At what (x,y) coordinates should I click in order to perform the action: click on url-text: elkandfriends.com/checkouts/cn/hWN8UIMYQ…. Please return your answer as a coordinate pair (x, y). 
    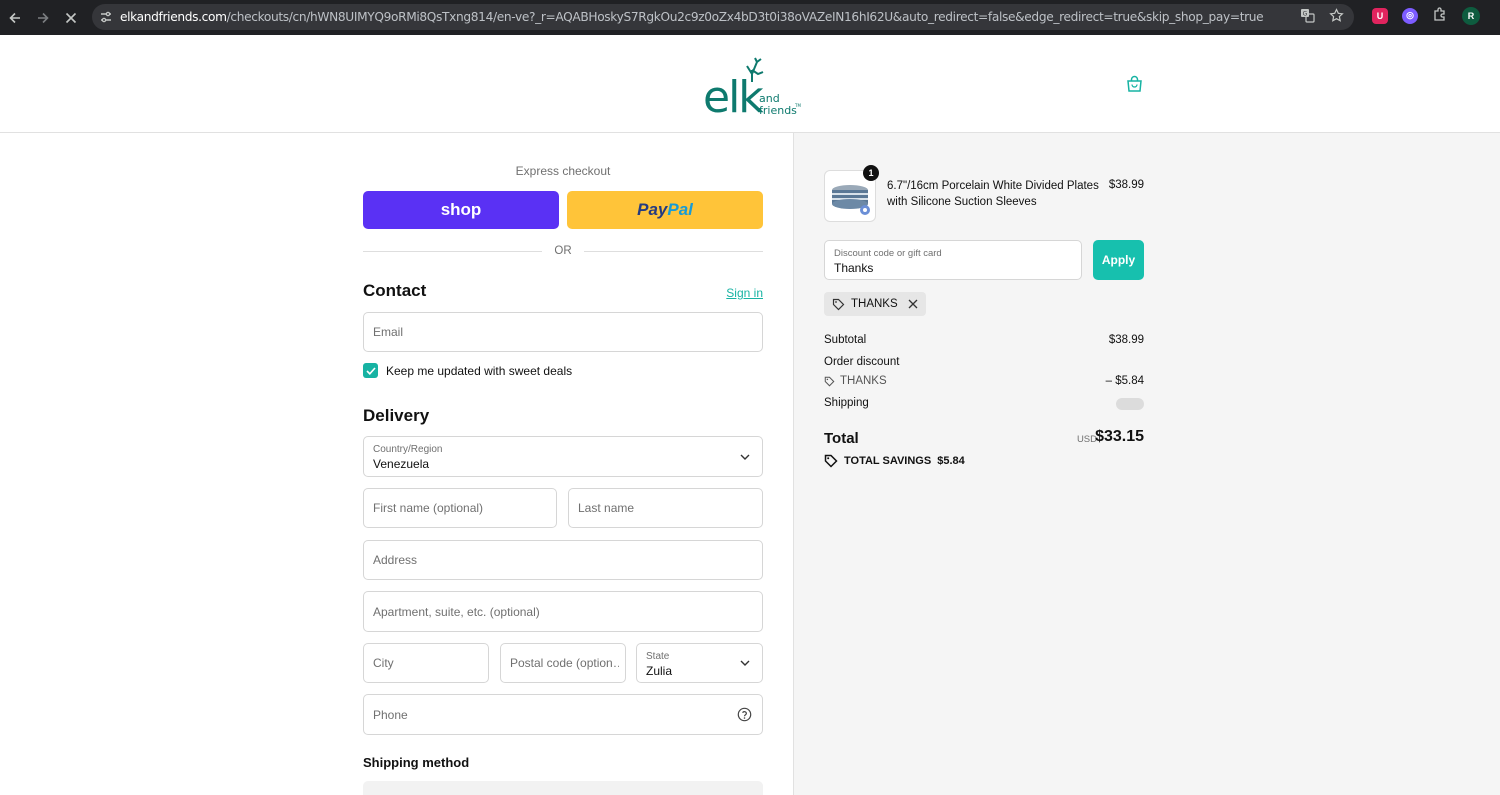
    Looking at the image, I should click on (710, 17).